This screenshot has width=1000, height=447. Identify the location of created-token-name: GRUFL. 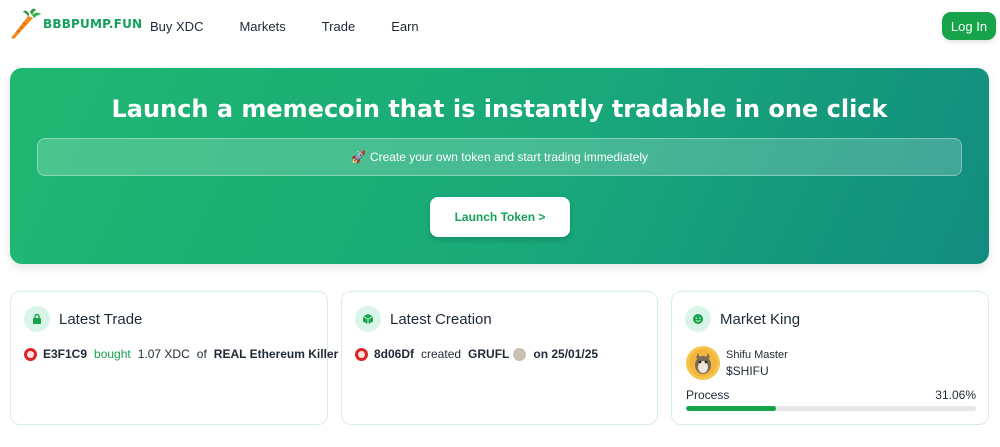
(488, 354).